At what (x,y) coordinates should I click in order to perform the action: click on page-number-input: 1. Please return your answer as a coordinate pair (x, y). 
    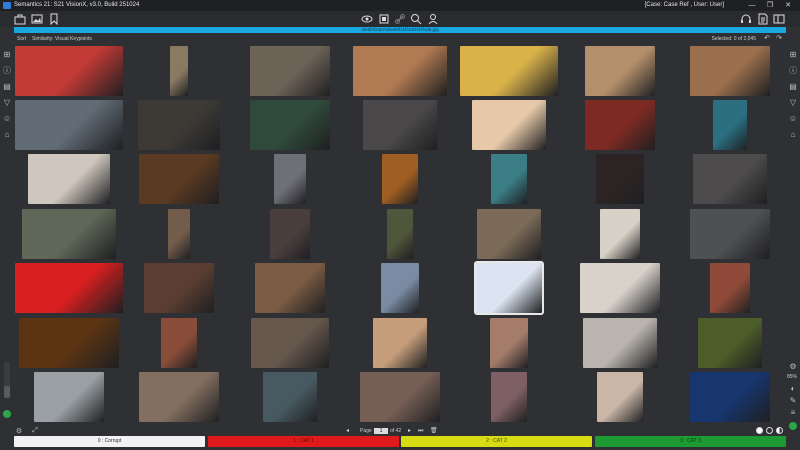
    Looking at the image, I should click on (381, 431).